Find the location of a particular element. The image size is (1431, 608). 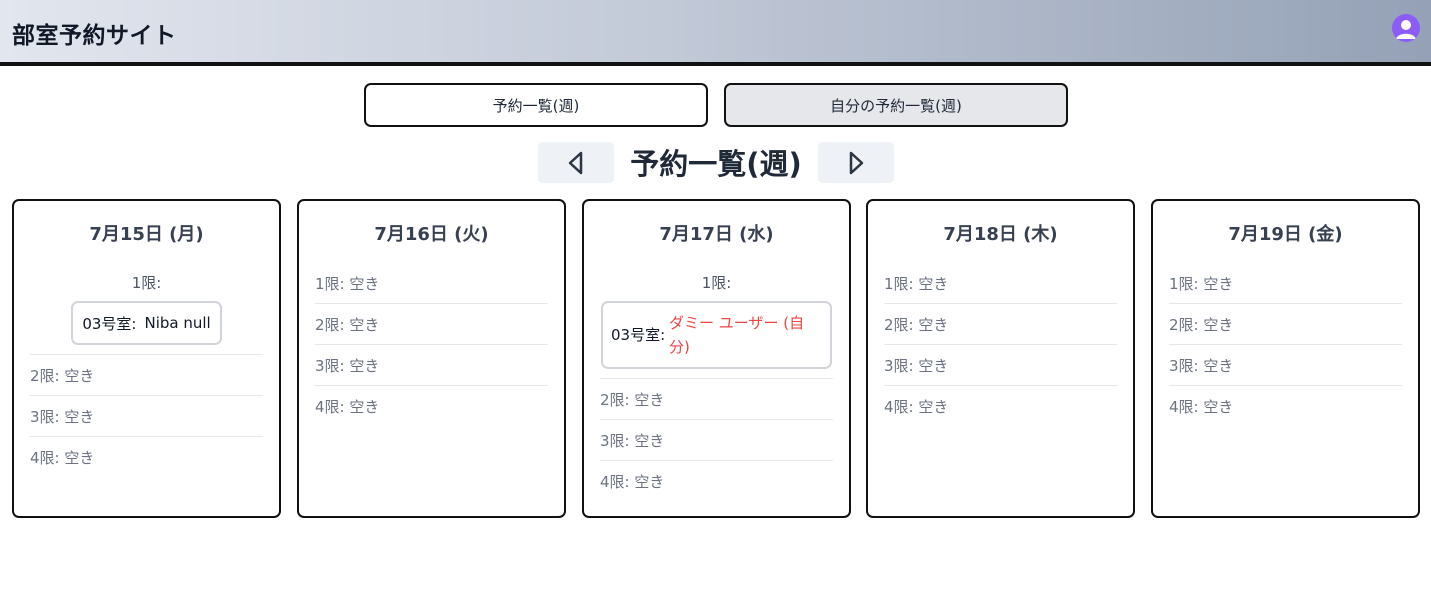

booking-card: 03号室: Niba null is located at coordinates (146, 323).